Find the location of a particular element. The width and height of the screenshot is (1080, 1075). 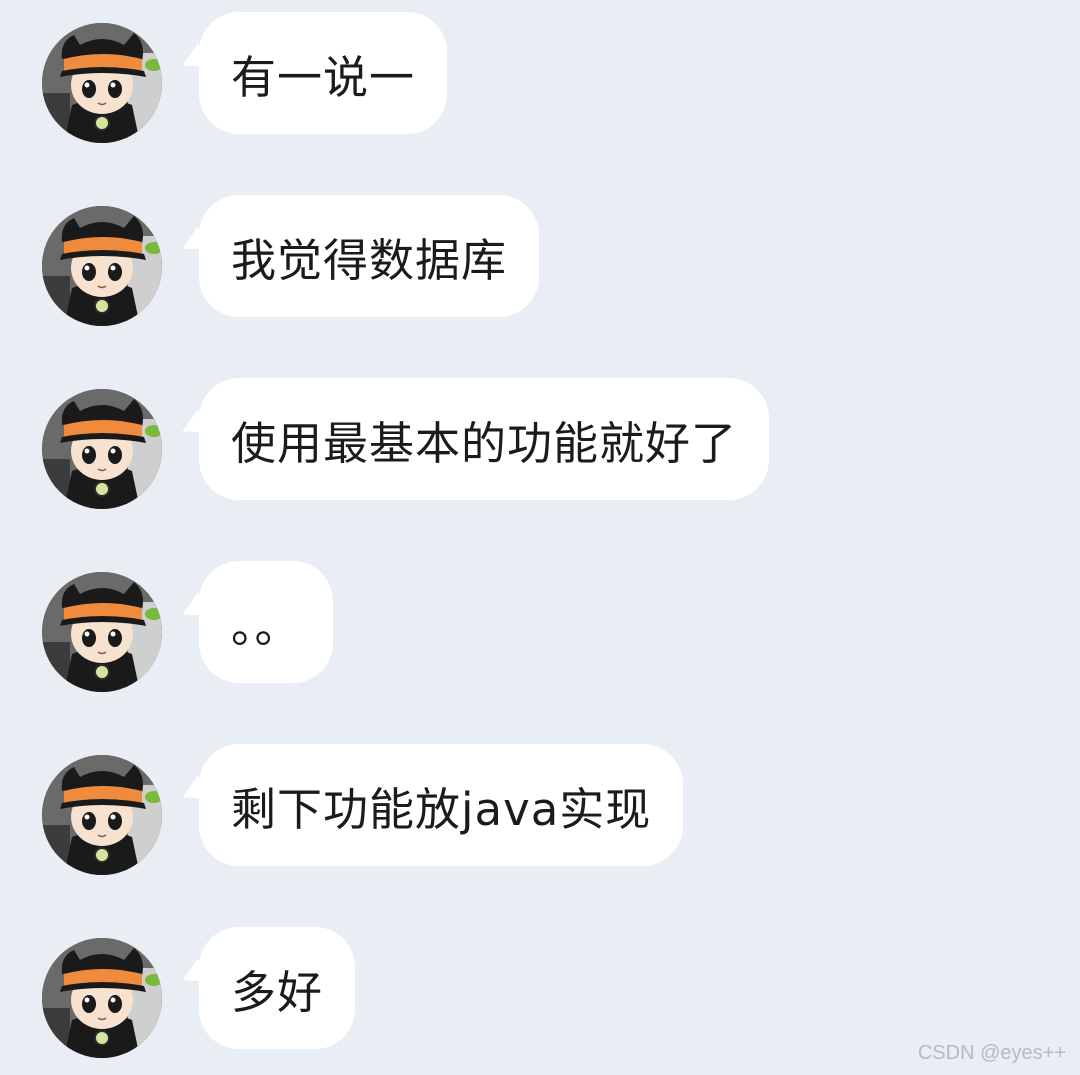

chat-message: 我觉得数据库 is located at coordinates (540, 260).